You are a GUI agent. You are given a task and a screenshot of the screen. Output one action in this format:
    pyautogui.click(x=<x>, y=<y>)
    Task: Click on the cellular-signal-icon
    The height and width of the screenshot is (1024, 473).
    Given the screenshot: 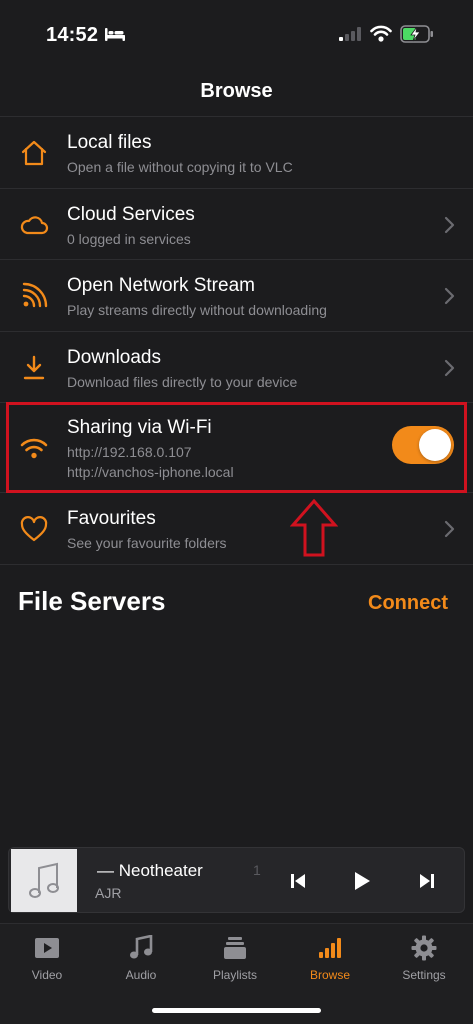 What is the action you would take?
    pyautogui.click(x=350, y=34)
    